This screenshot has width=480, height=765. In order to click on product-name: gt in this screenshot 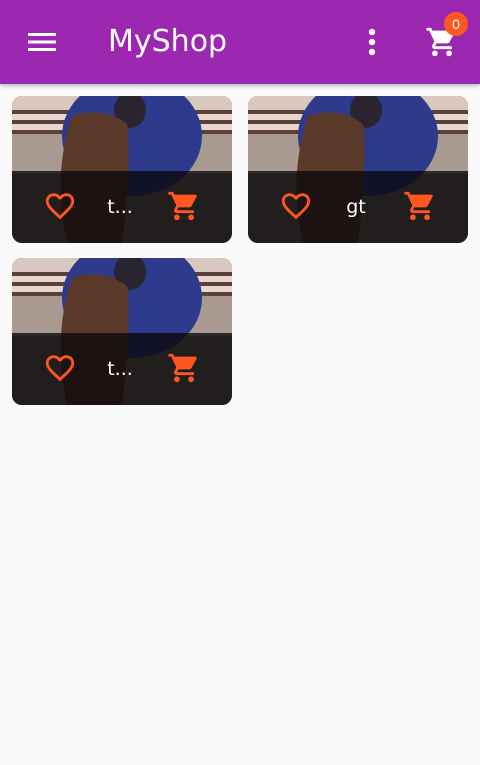, I will do `click(356, 207)`.